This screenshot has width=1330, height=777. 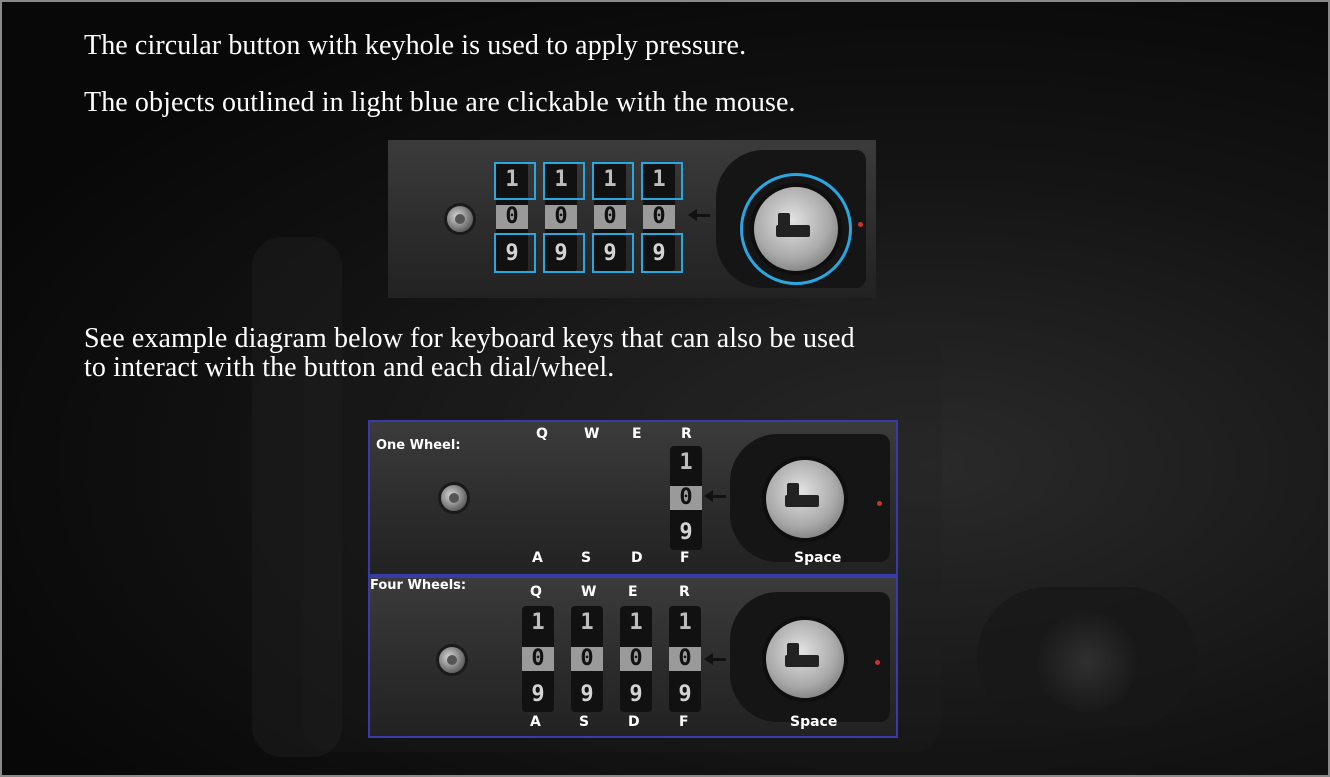 What do you see at coordinates (587, 694) in the screenshot?
I see `wheel-2-bottom-digit: 9` at bounding box center [587, 694].